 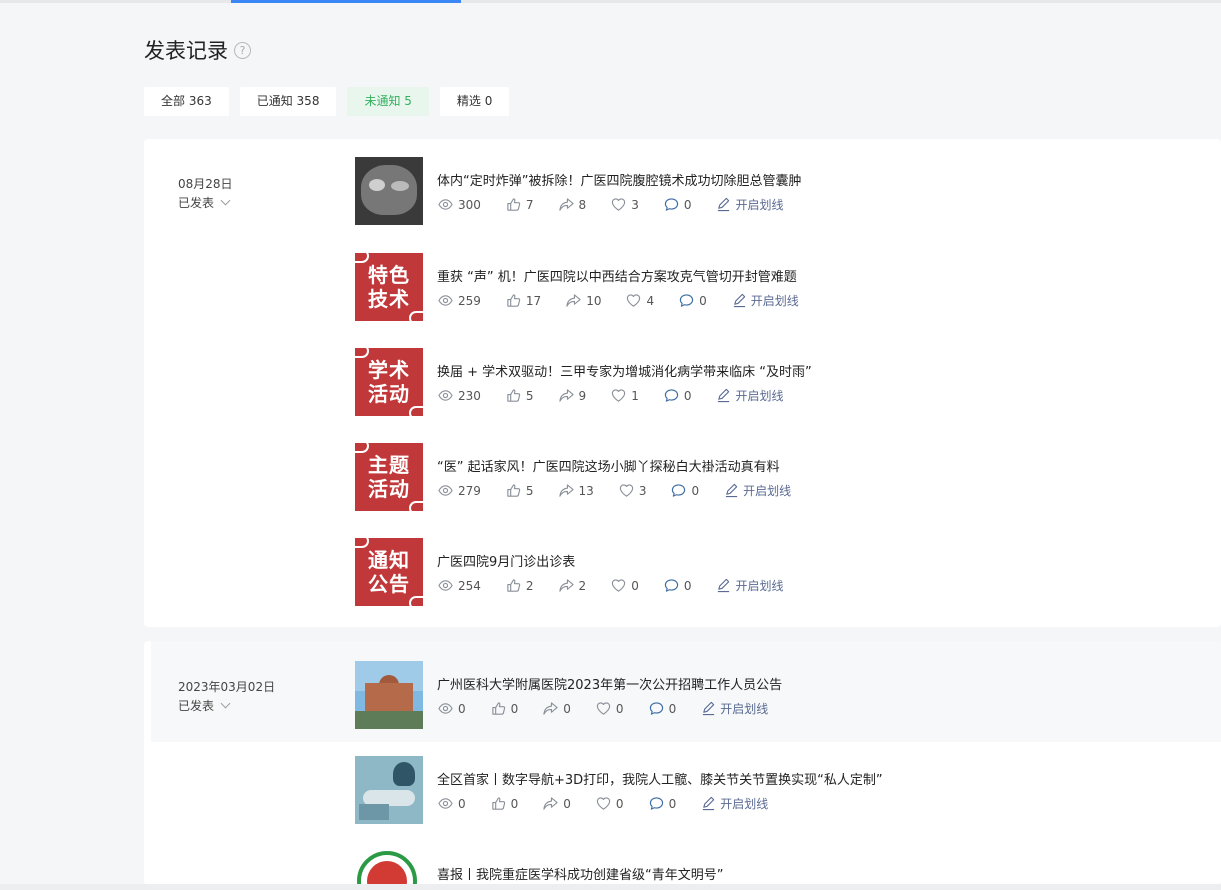 What do you see at coordinates (625, 395) in the screenshot?
I see `stat-favs: 1` at bounding box center [625, 395].